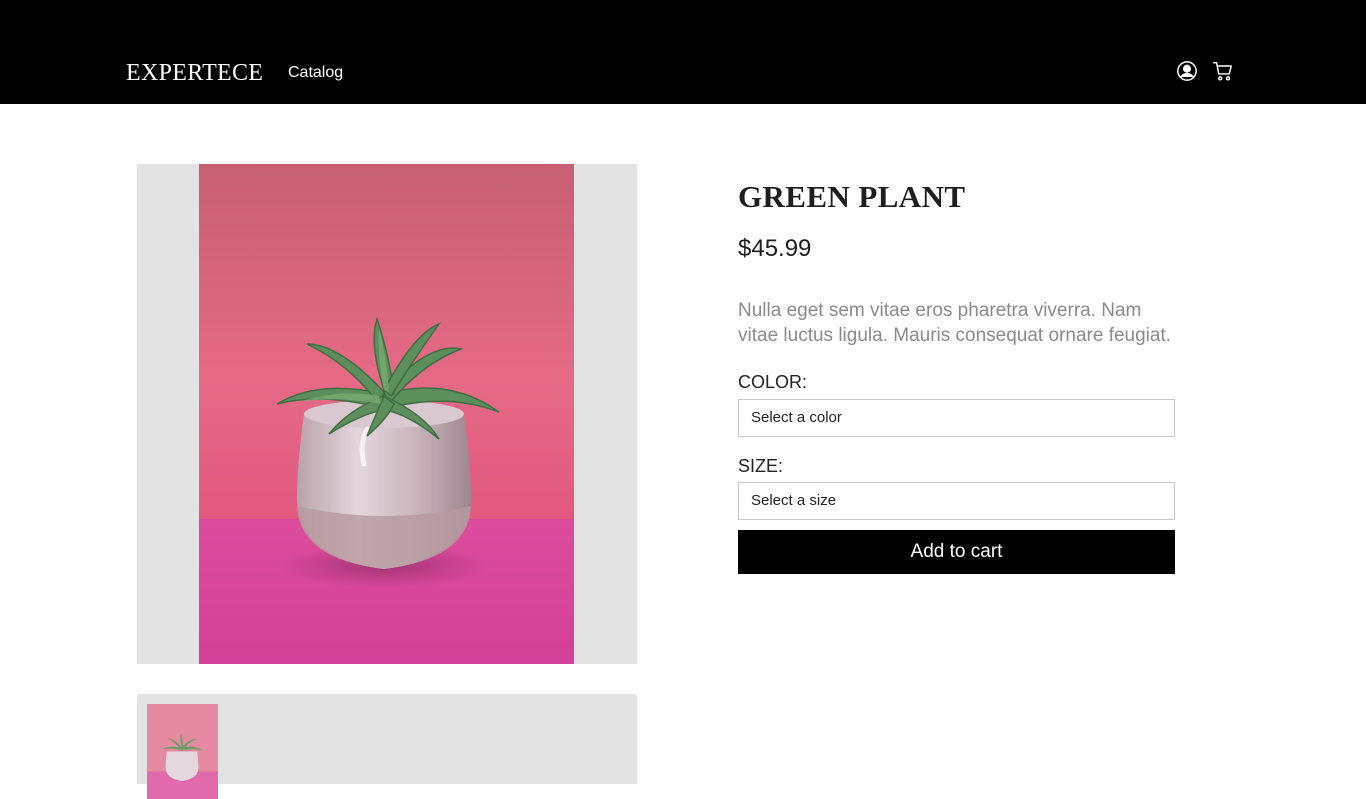 The width and height of the screenshot is (1366, 799). Describe the element at coordinates (775, 248) in the screenshot. I see `product-price: $45.99` at that location.